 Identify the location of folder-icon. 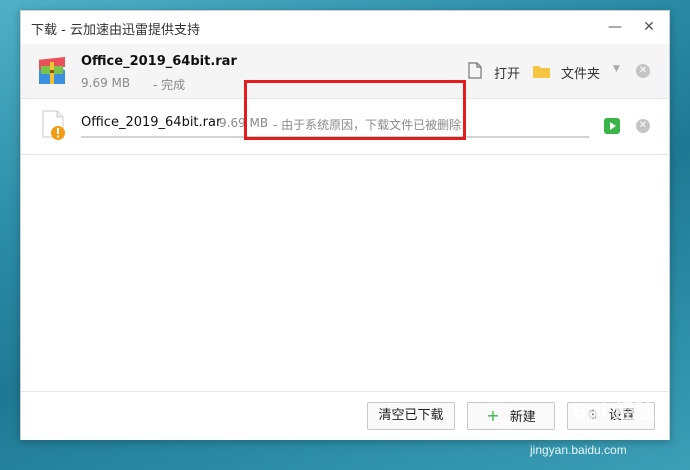
(541, 71).